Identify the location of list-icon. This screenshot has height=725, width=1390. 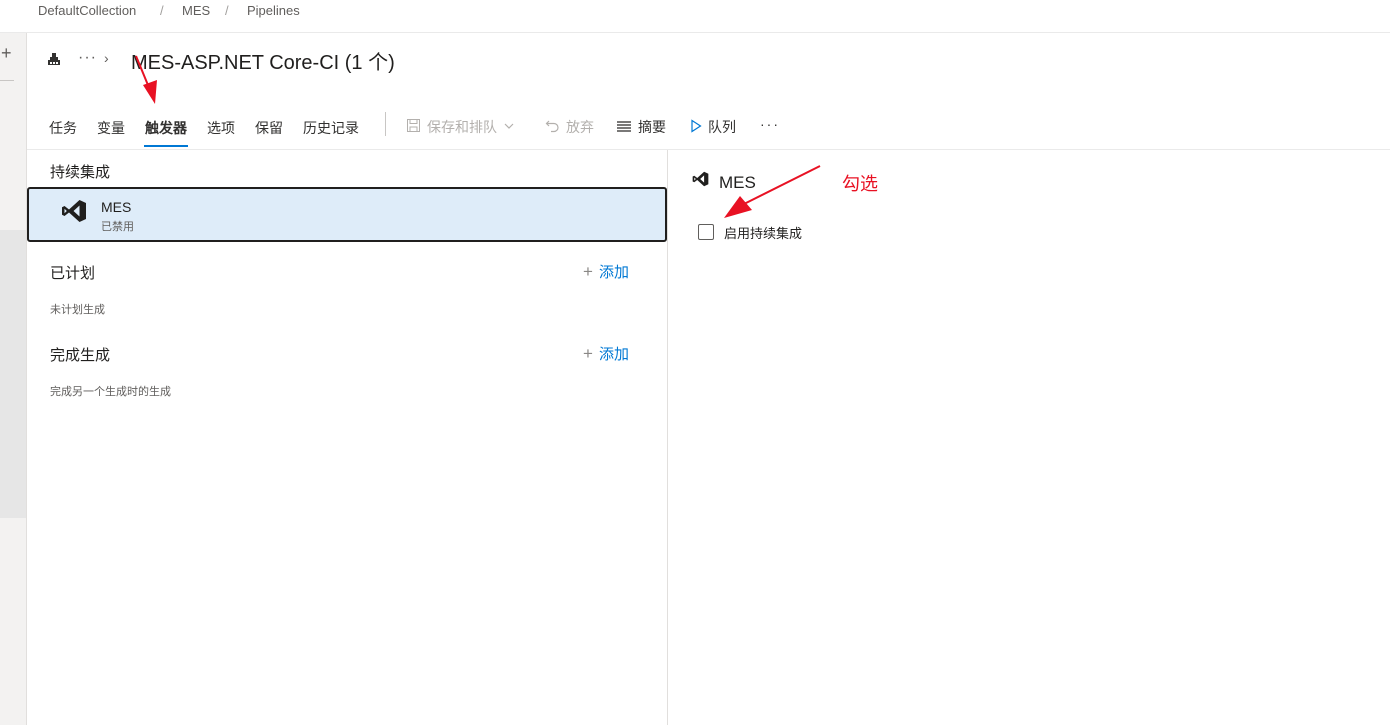
(624, 127).